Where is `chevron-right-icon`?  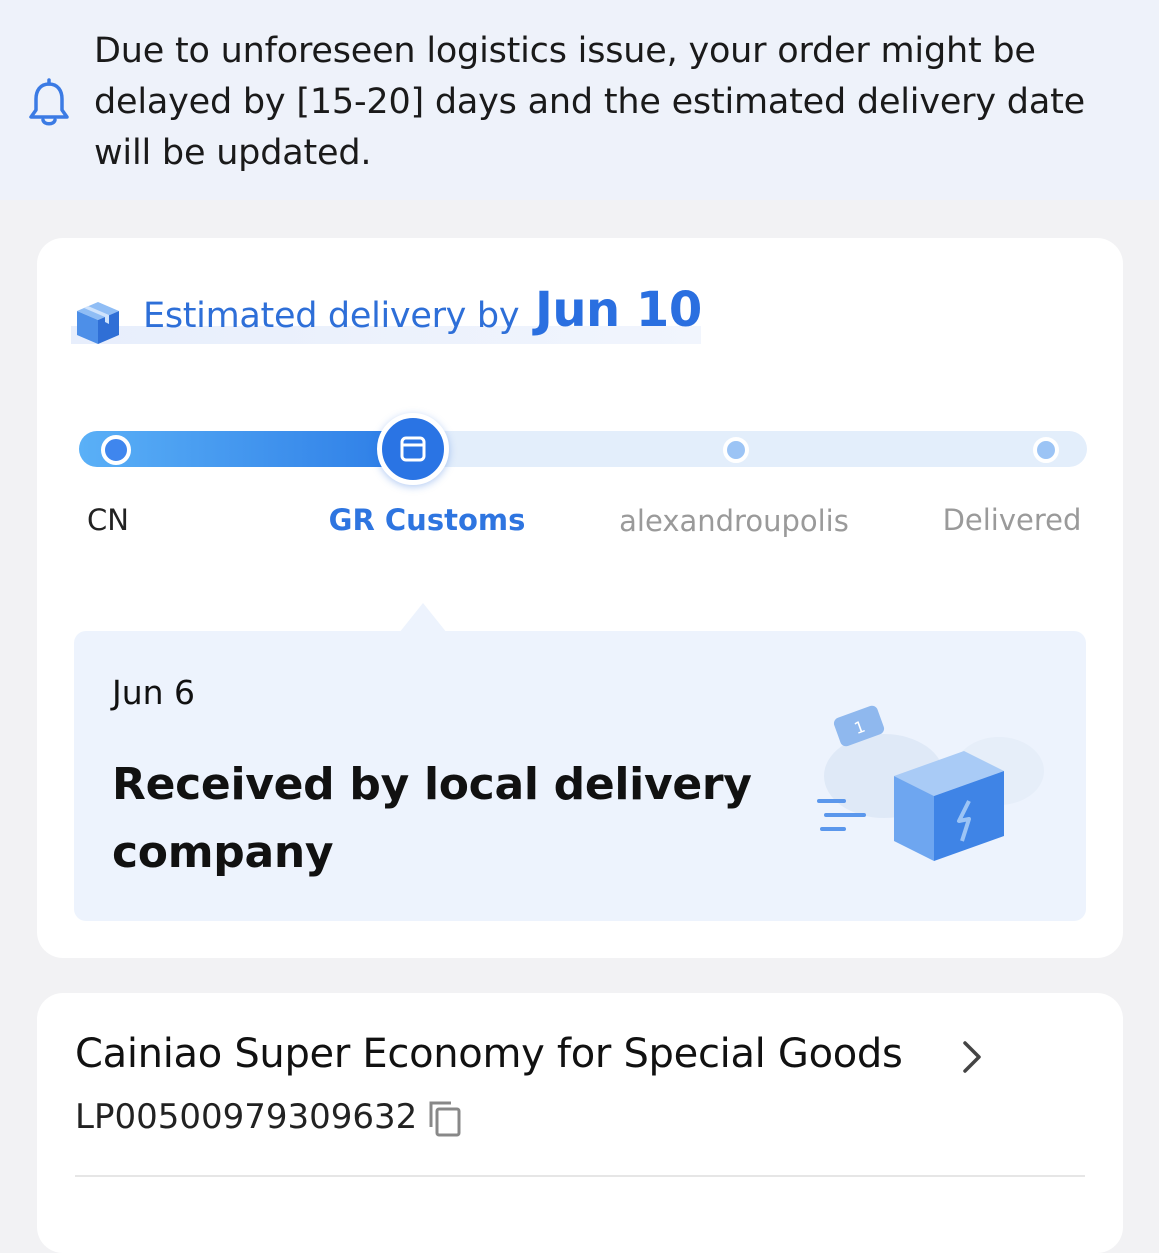
chevron-right-icon is located at coordinates (972, 1057).